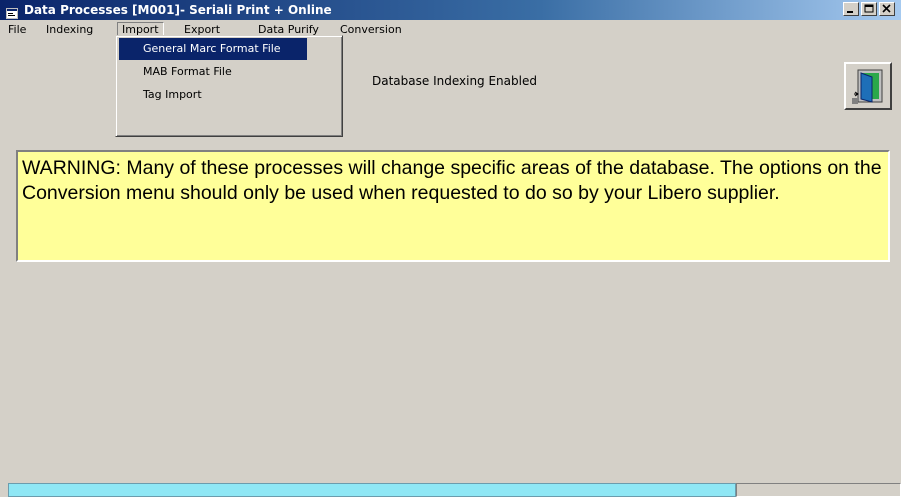  I want to click on exit-door-icon, so click(867, 86).